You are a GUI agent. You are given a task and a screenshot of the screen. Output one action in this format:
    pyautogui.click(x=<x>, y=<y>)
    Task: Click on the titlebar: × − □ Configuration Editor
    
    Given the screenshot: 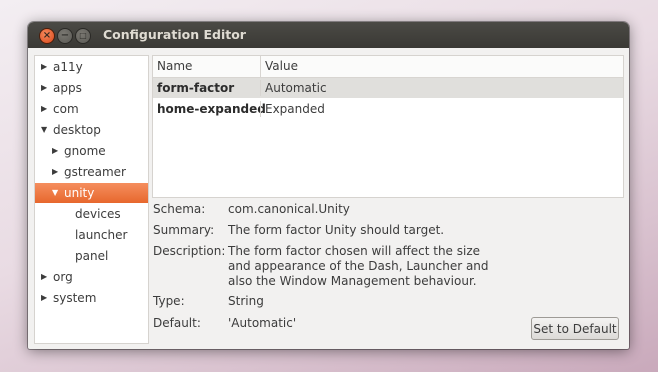 What is the action you would take?
    pyautogui.click(x=328, y=35)
    